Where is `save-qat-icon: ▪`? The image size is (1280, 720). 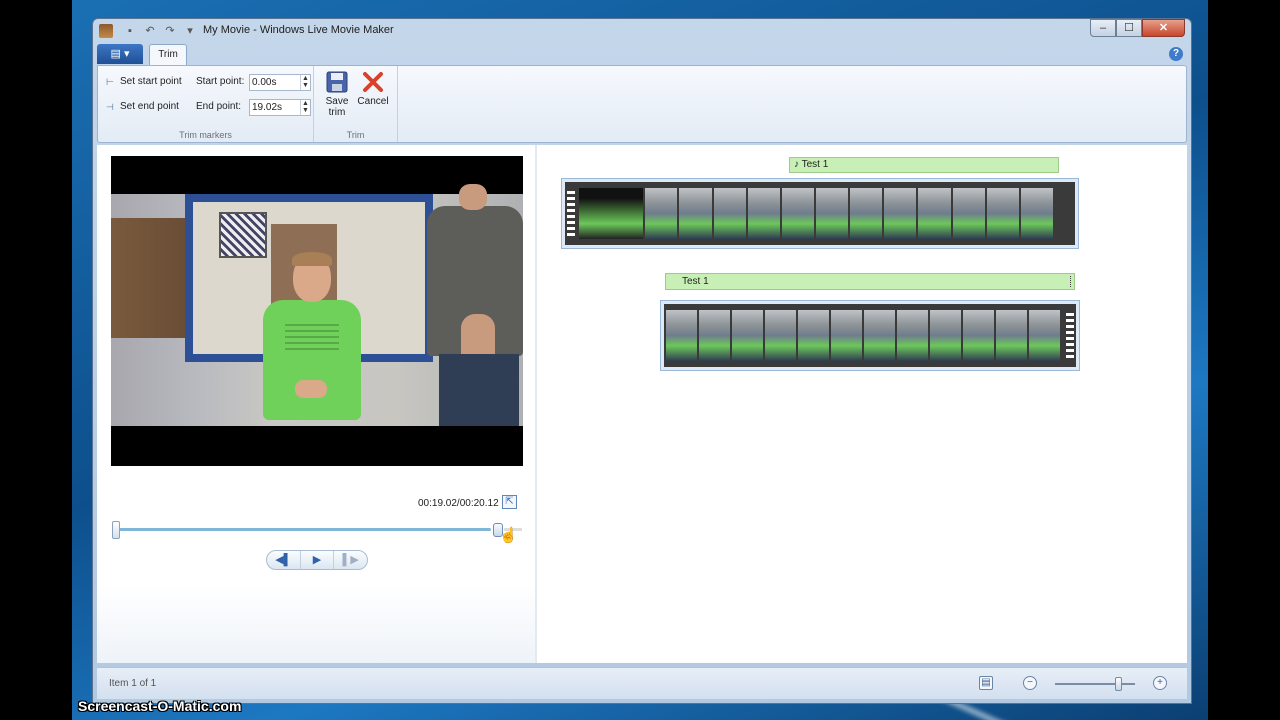 save-qat-icon: ▪ is located at coordinates (130, 31).